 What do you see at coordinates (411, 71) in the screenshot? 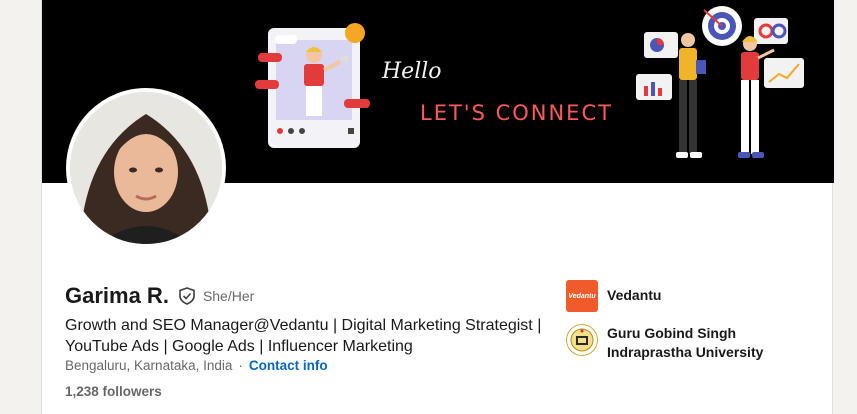
I see `banner-hello-text: Hello` at bounding box center [411, 71].